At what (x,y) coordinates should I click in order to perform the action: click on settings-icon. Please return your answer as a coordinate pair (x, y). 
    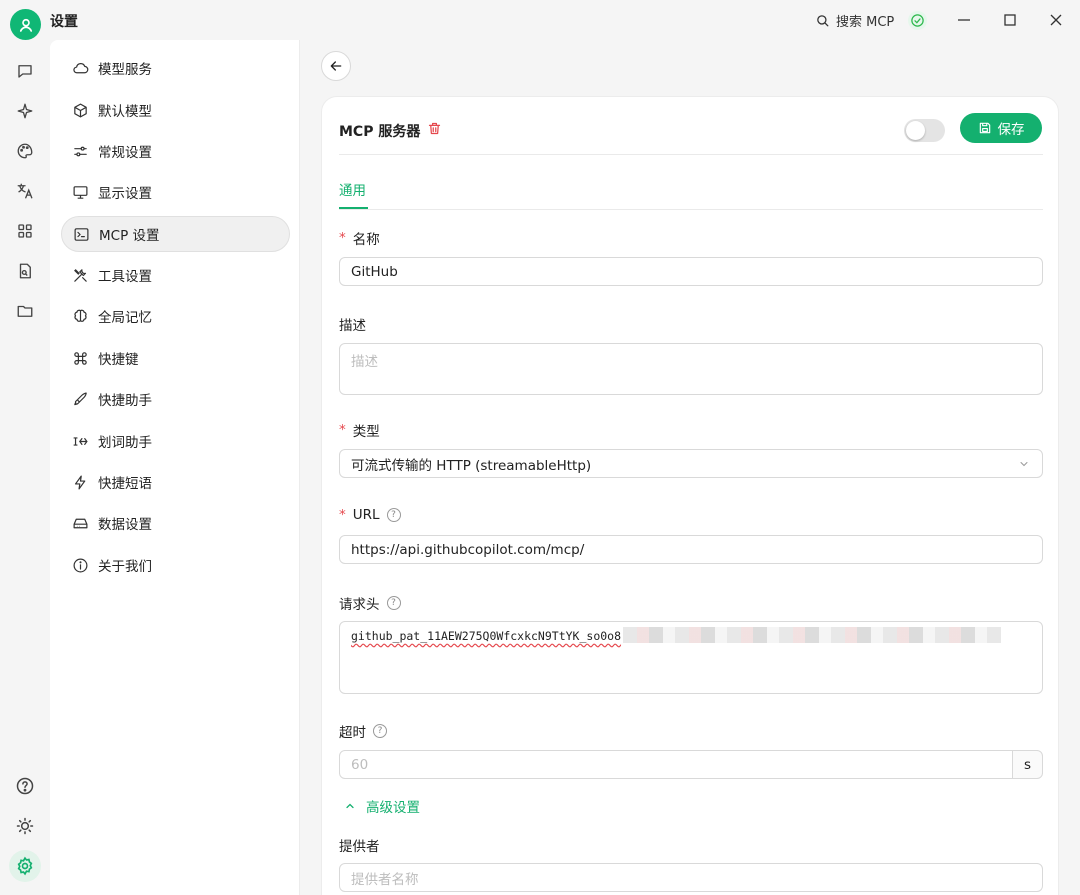
    Looking at the image, I should click on (25, 866).